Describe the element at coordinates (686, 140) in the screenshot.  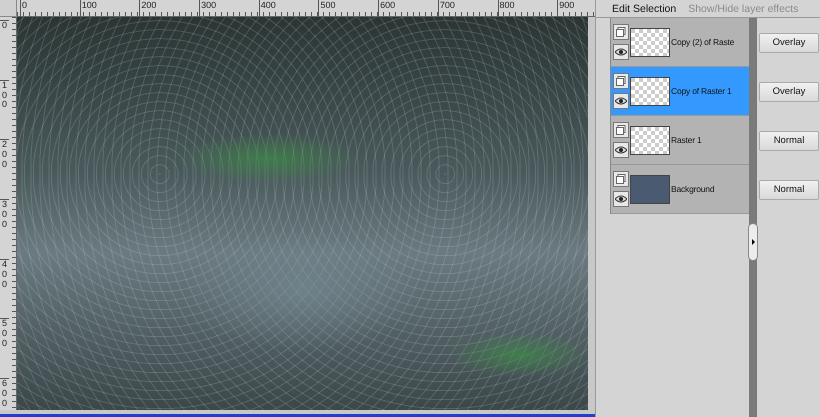
I see `layer-name: Raster 1` at that location.